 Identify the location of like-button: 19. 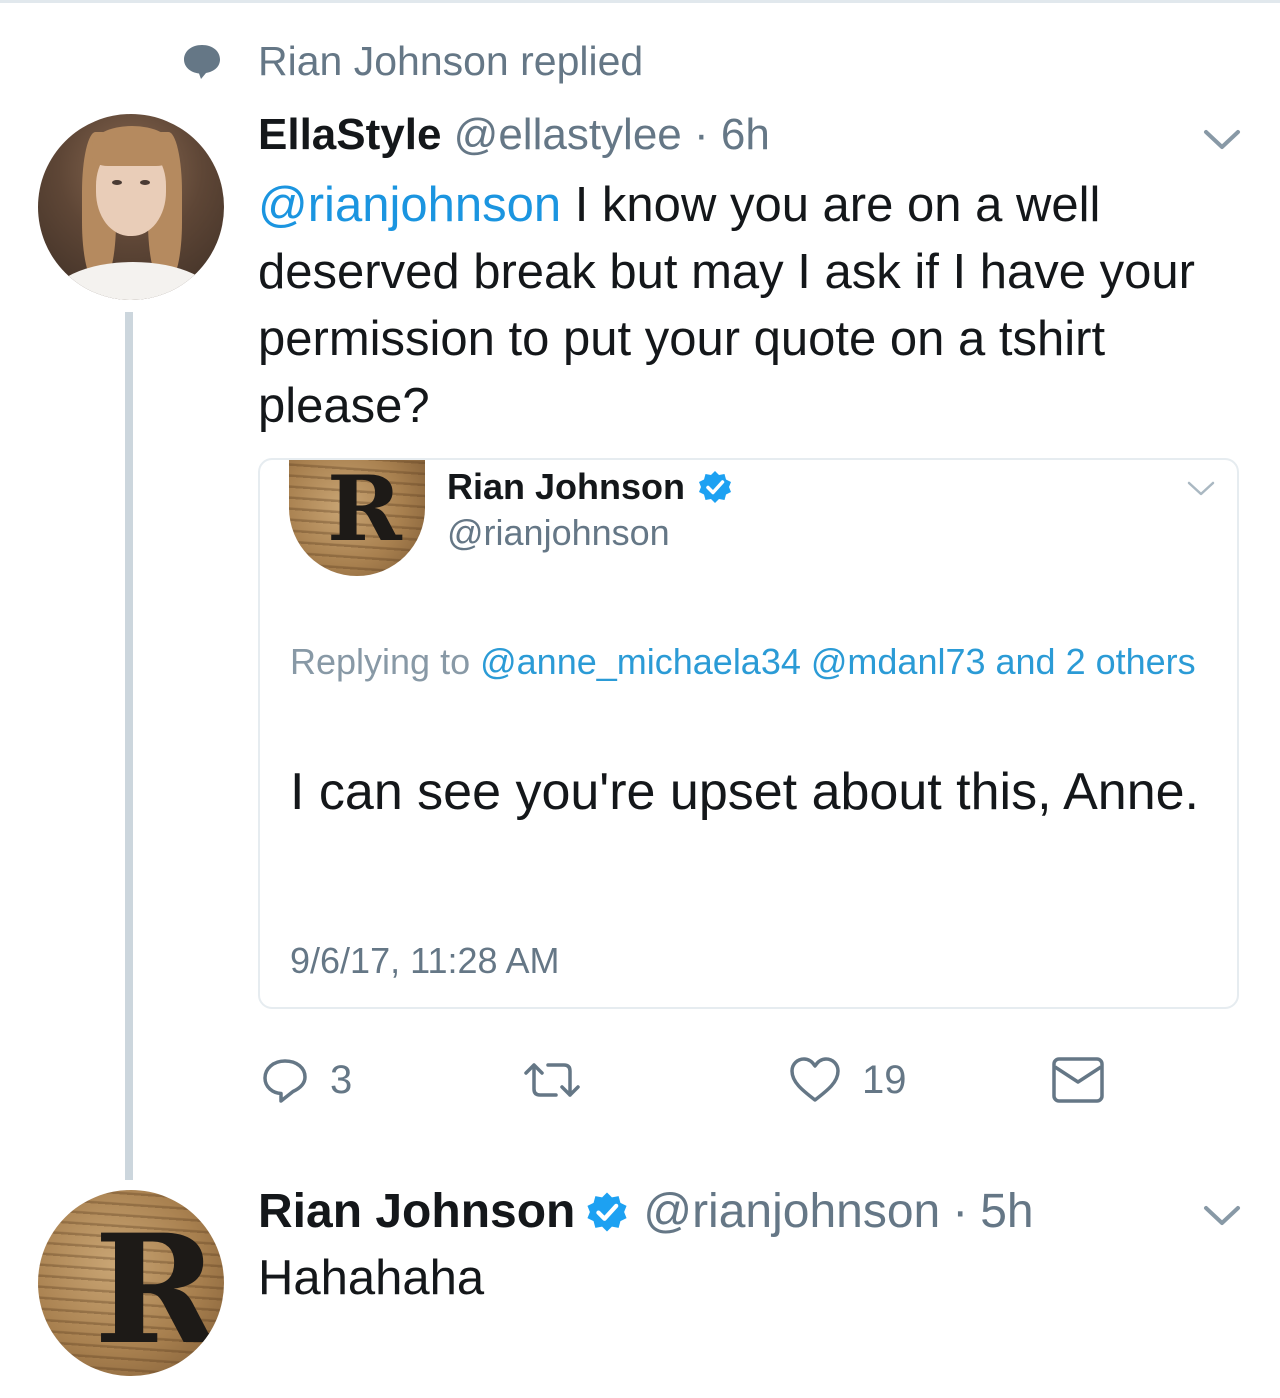
(847, 1080).